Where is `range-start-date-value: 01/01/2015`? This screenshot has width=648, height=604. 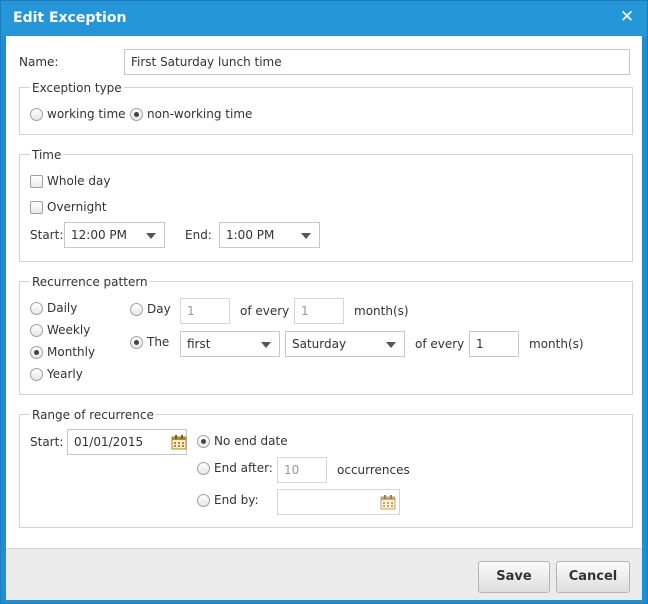 range-start-date-value: 01/01/2015 is located at coordinates (109, 442).